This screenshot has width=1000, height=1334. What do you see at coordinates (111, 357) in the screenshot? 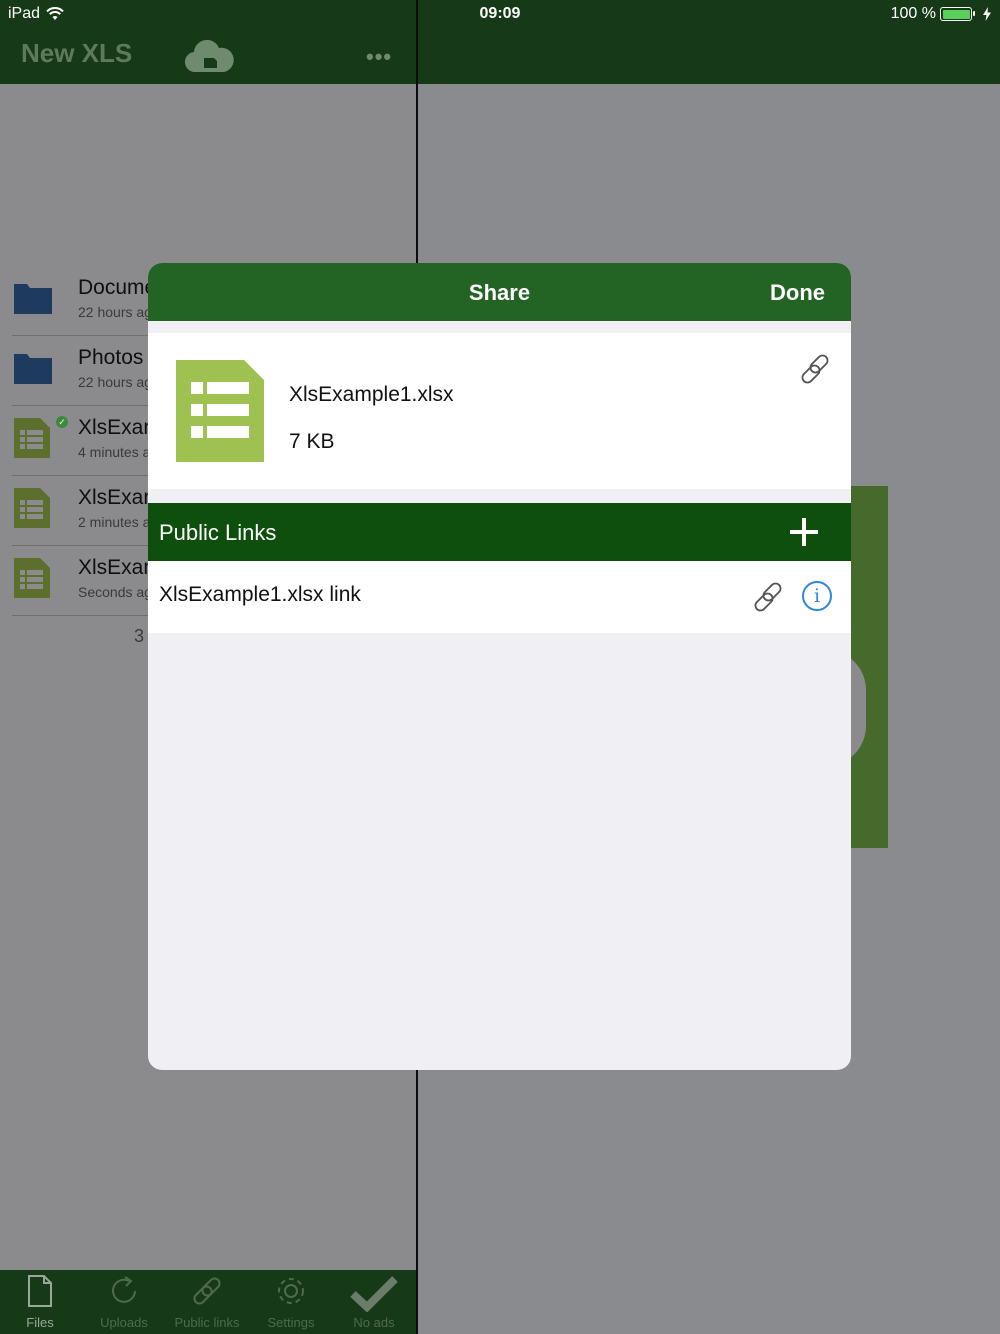
I see `item-name: Photos` at bounding box center [111, 357].